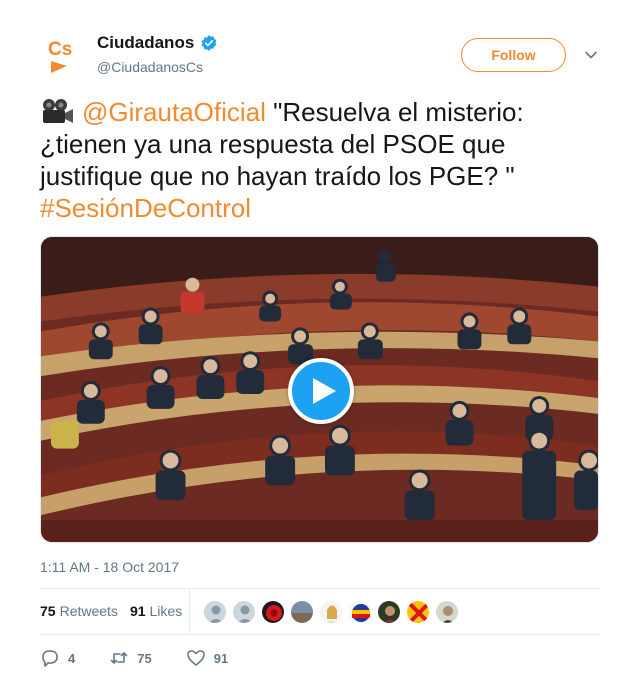  Describe the element at coordinates (207, 658) in the screenshot. I see `like-button: 91` at that location.